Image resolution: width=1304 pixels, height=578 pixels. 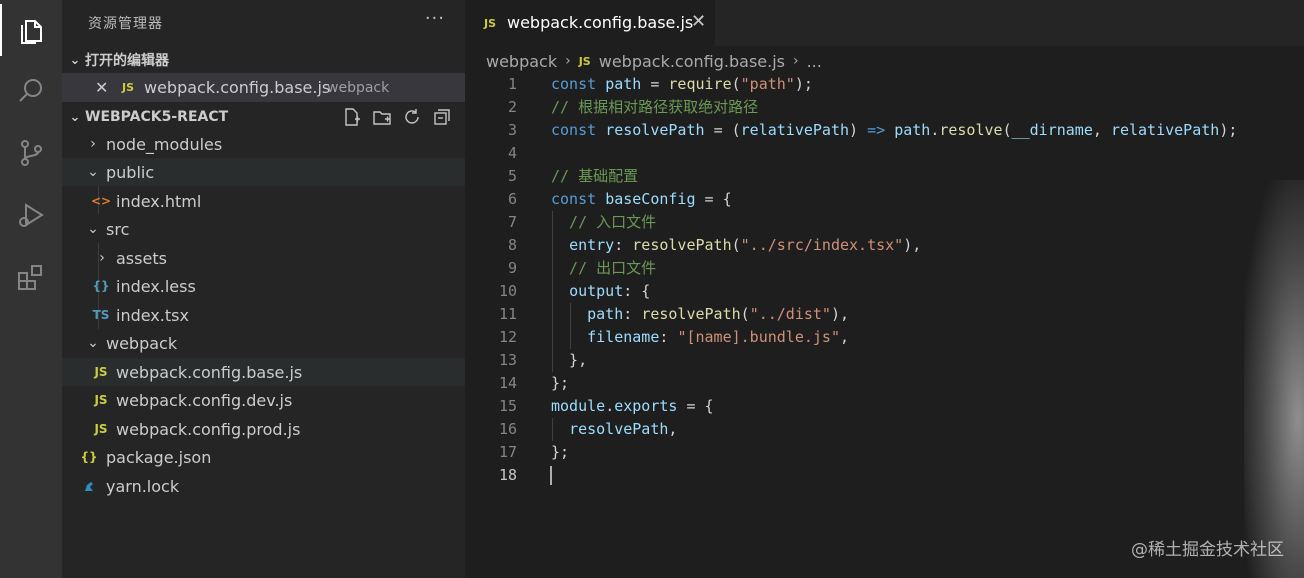 What do you see at coordinates (884, 84) in the screenshot?
I see `code-line: 1 const path = require("path");` at bounding box center [884, 84].